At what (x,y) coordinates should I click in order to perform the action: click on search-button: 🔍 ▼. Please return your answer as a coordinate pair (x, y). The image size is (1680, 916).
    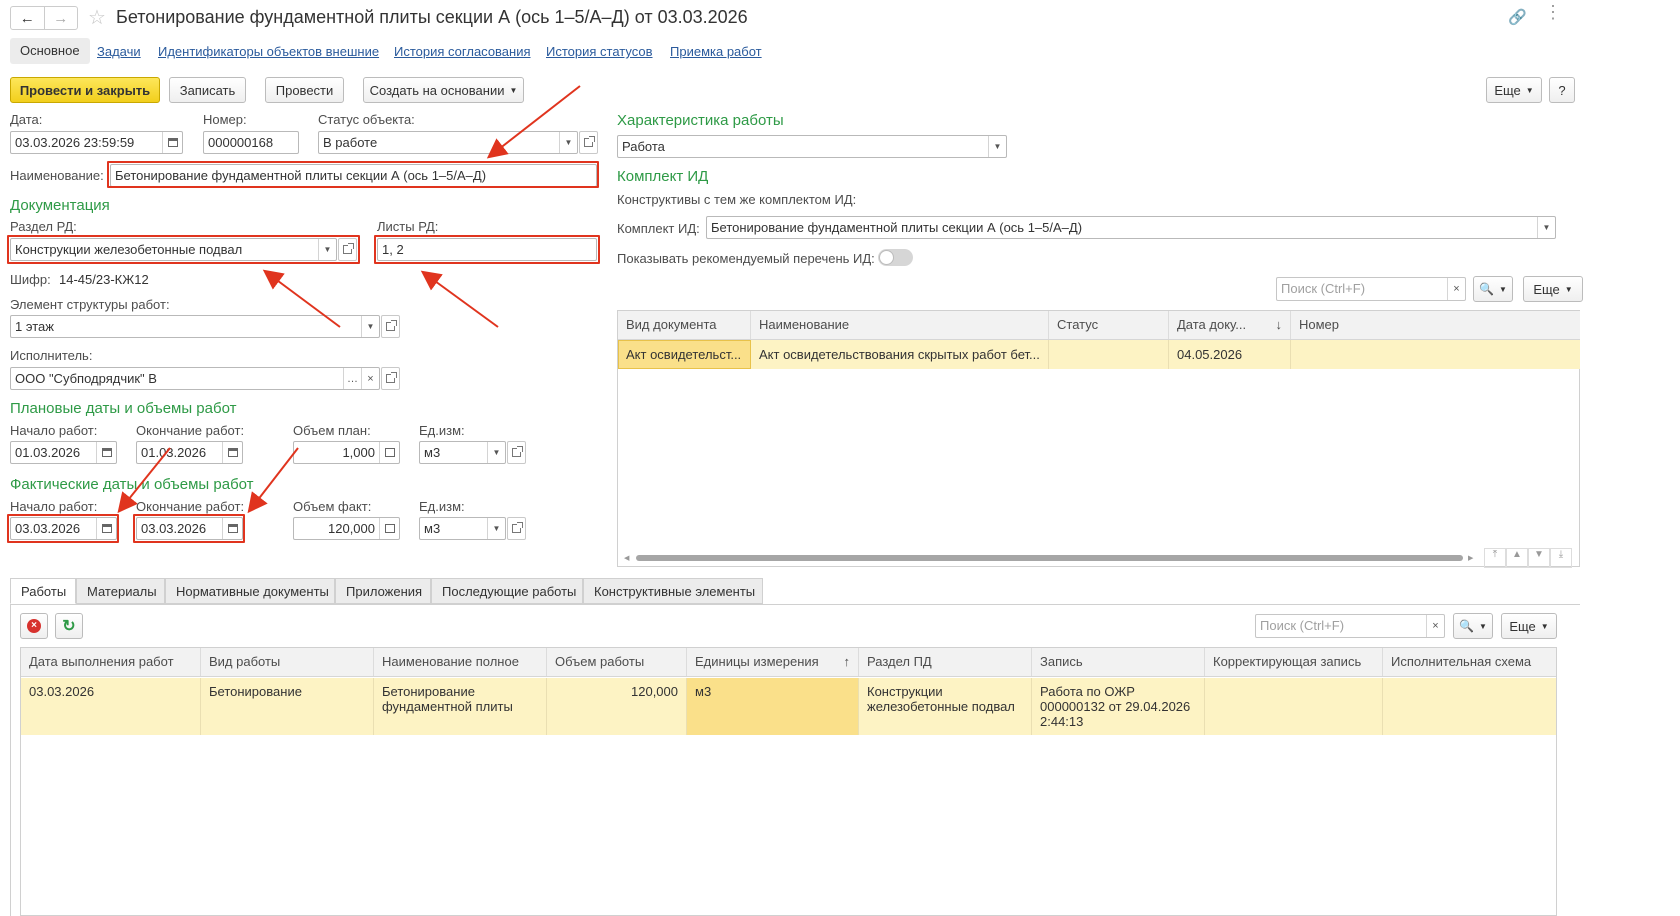
    Looking at the image, I should click on (1493, 289).